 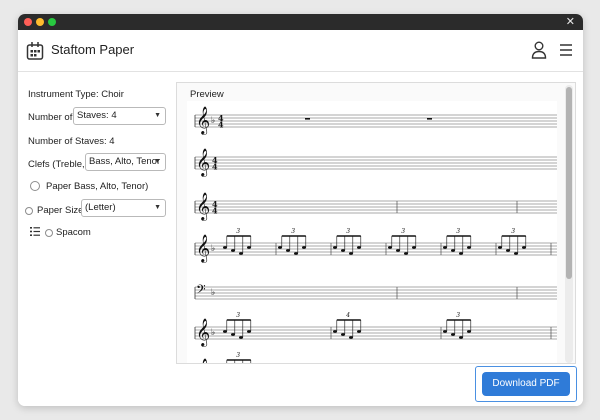 What do you see at coordinates (40, 22) in the screenshot?
I see `window-minimize-dot` at bounding box center [40, 22].